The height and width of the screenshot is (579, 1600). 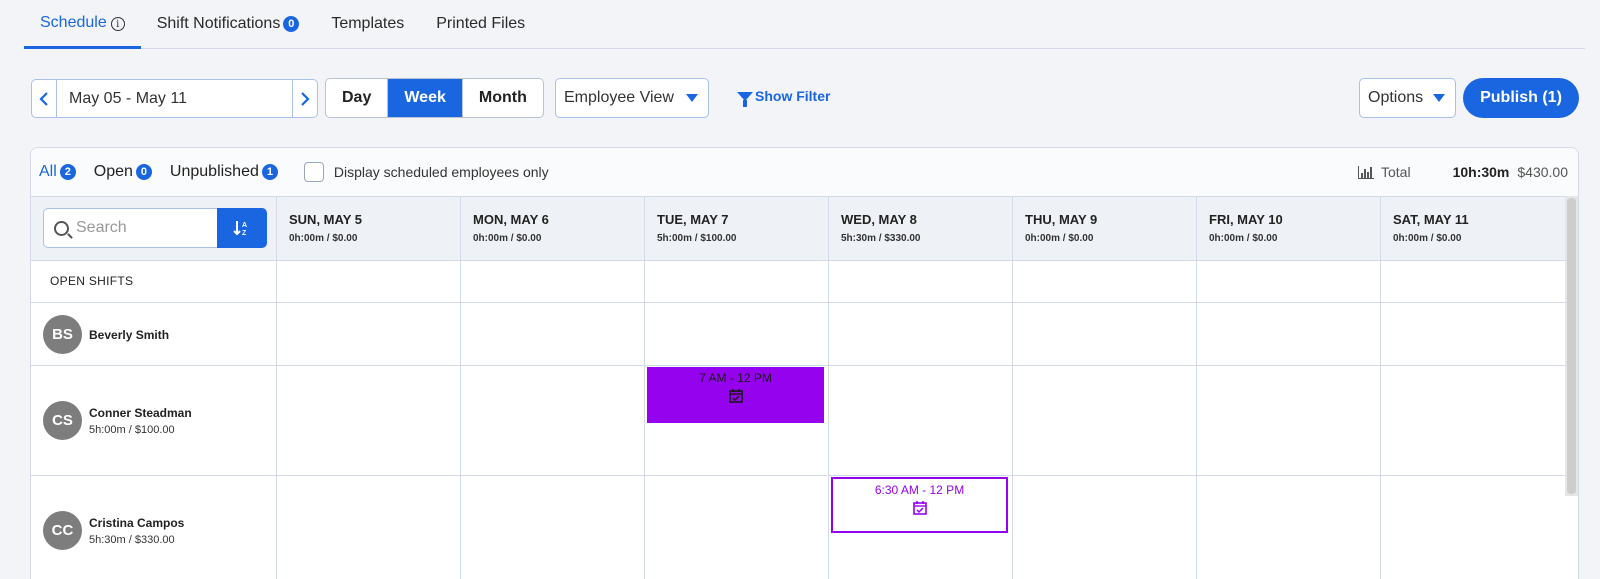 What do you see at coordinates (141, 228) in the screenshot?
I see `search-input` at bounding box center [141, 228].